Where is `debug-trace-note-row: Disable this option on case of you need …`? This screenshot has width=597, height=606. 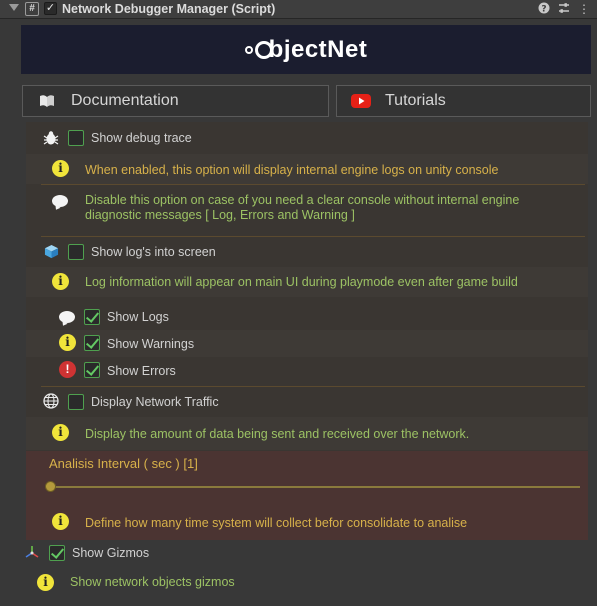
debug-trace-note-row: Disable this option on case of you need … is located at coordinates (307, 210).